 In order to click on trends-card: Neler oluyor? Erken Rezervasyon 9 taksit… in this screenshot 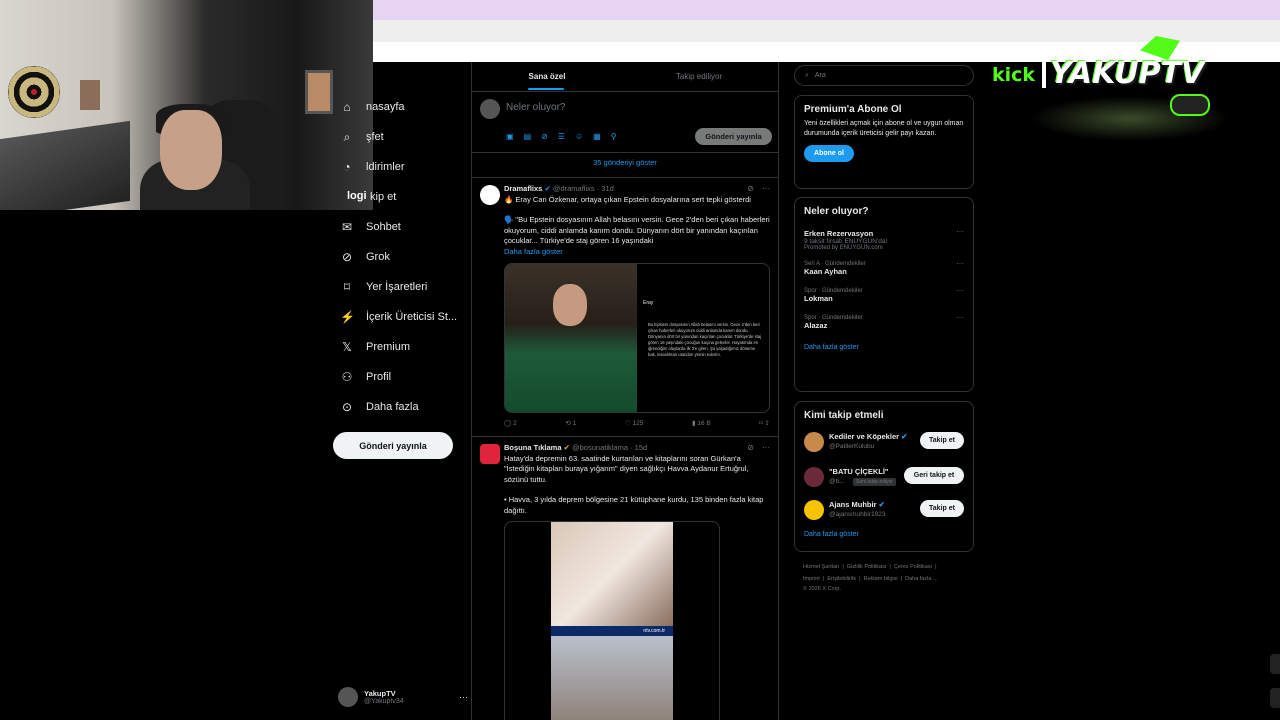, I will do `click(884, 294)`.